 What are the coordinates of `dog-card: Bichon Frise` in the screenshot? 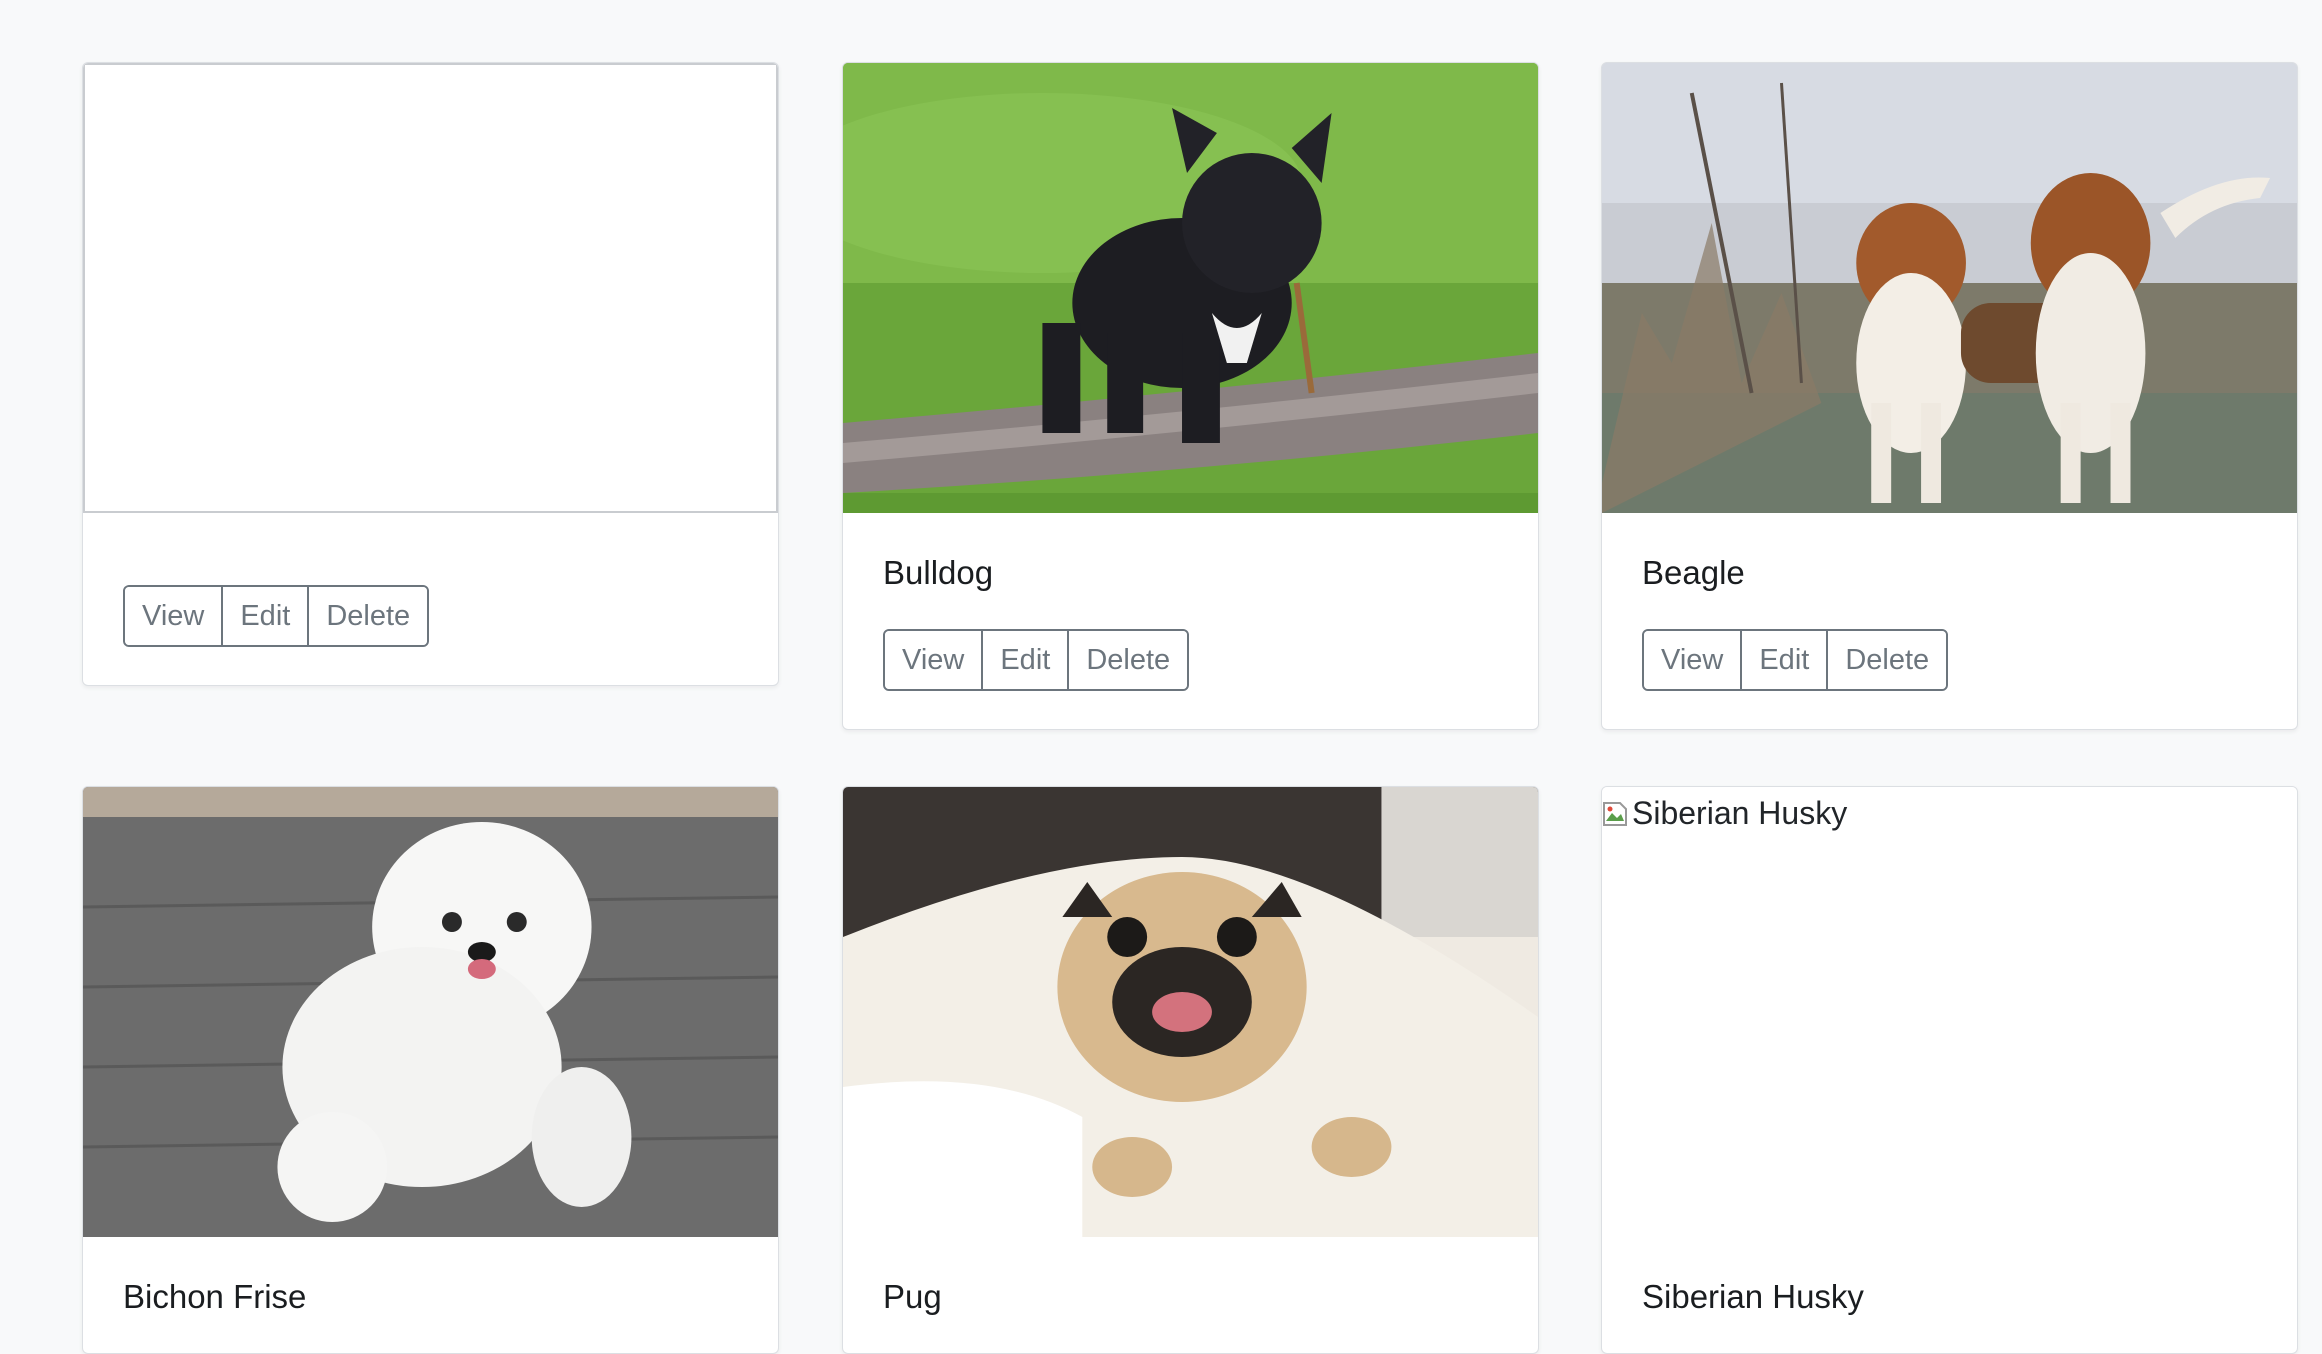 It's located at (430, 1070).